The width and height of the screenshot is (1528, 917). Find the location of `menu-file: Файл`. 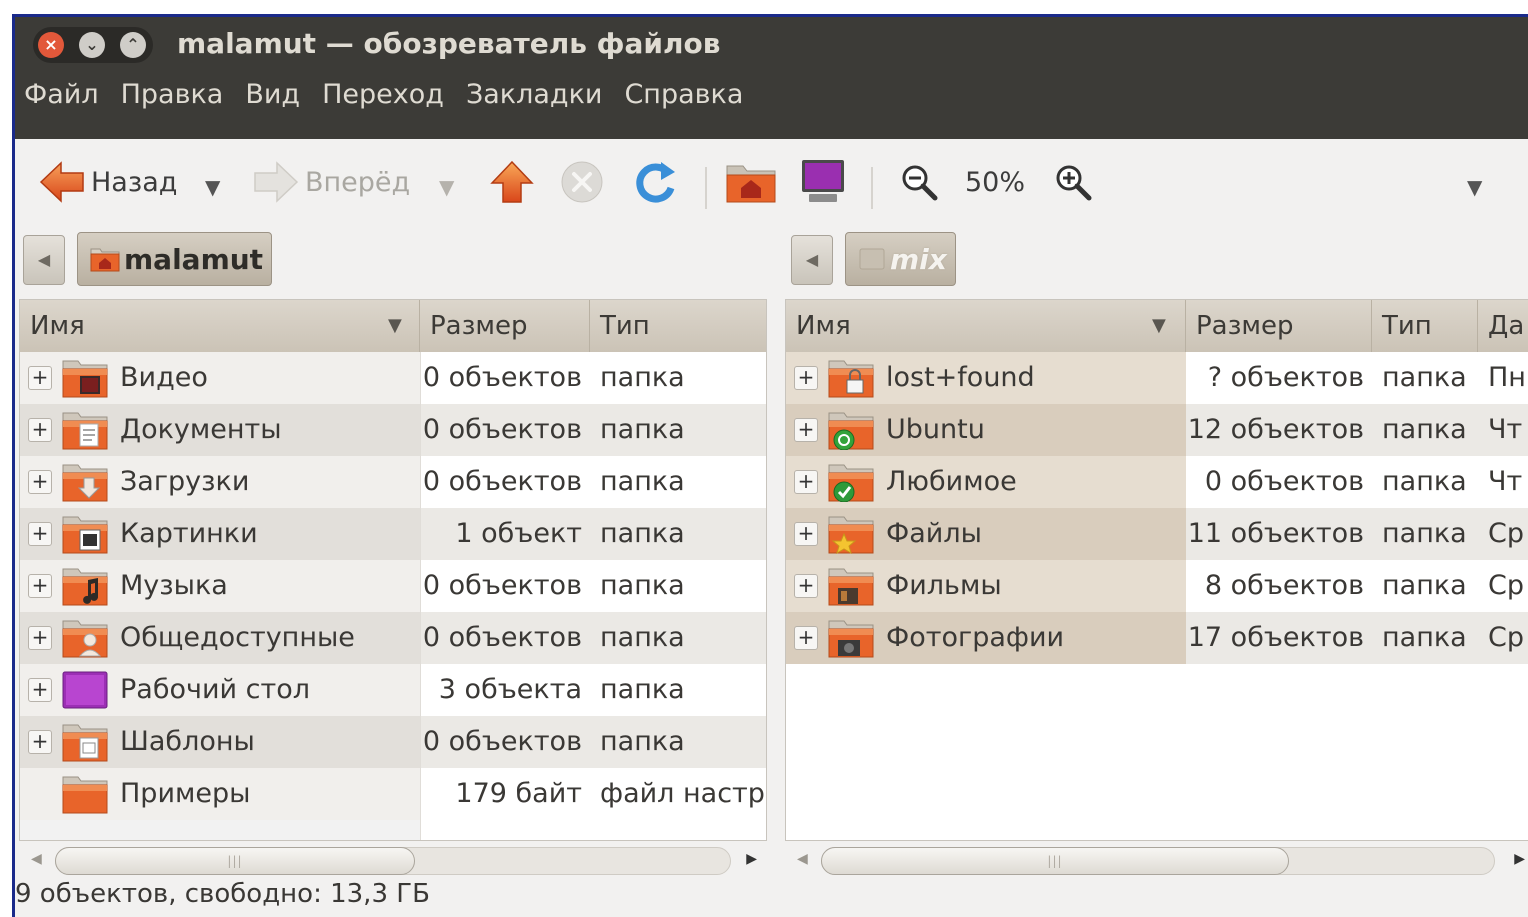

menu-file: Файл is located at coordinates (61, 94).